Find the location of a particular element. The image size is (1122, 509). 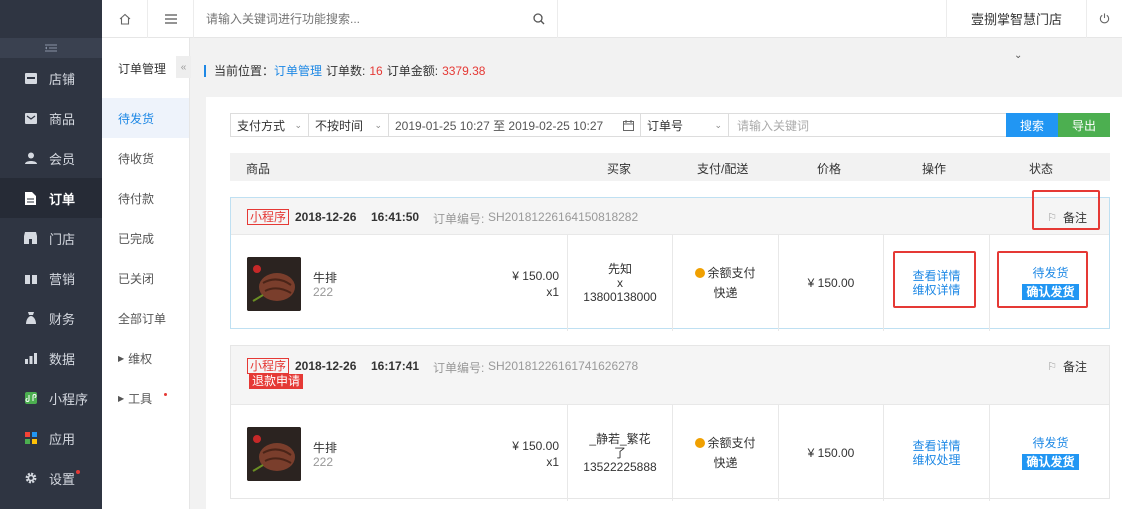

buyer-name: 先知 is located at coordinates (619, 269).